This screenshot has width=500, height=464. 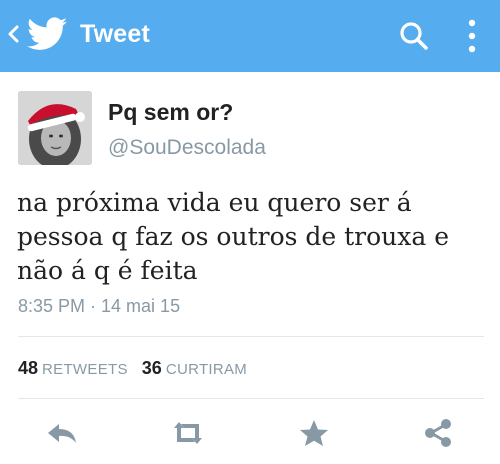 I want to click on page-title: Tweet, so click(x=115, y=34).